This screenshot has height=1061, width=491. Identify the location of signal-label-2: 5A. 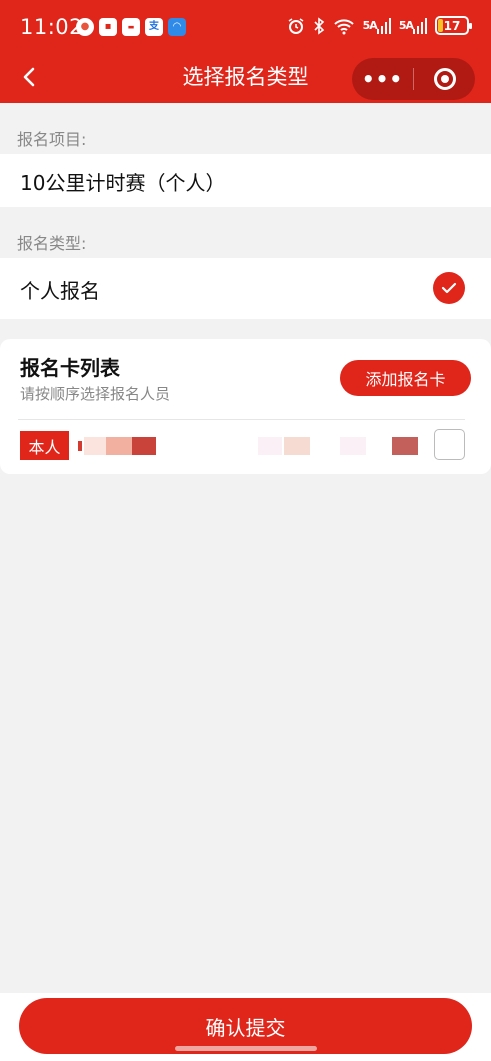
(406, 25).